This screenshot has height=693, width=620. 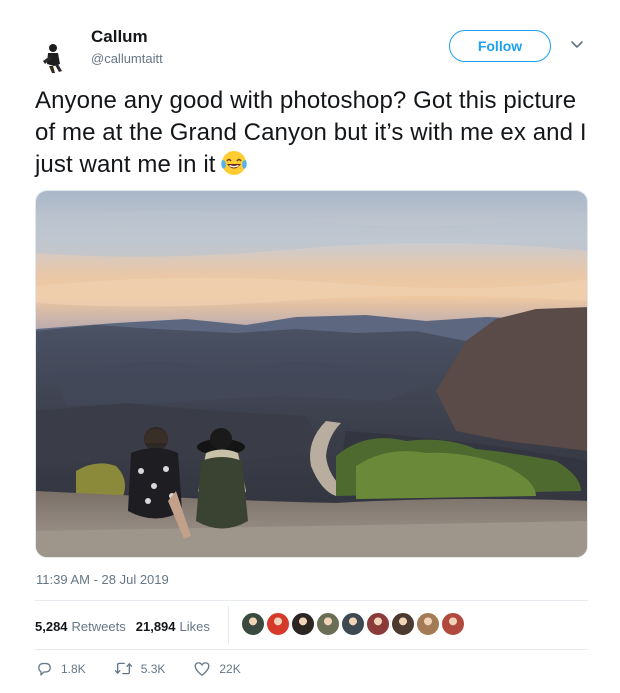 I want to click on avatar-icon, so click(x=54, y=58).